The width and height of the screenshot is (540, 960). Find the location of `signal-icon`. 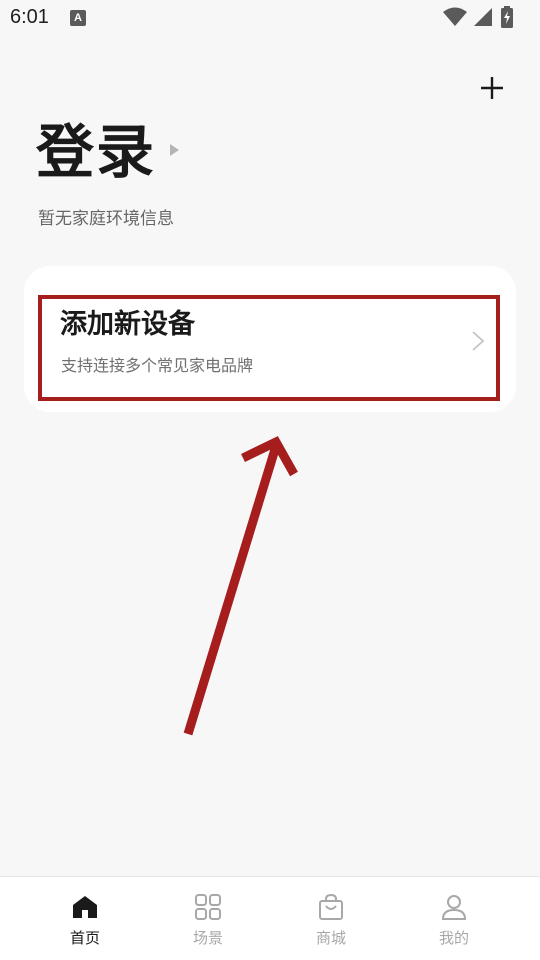

signal-icon is located at coordinates (483, 17).